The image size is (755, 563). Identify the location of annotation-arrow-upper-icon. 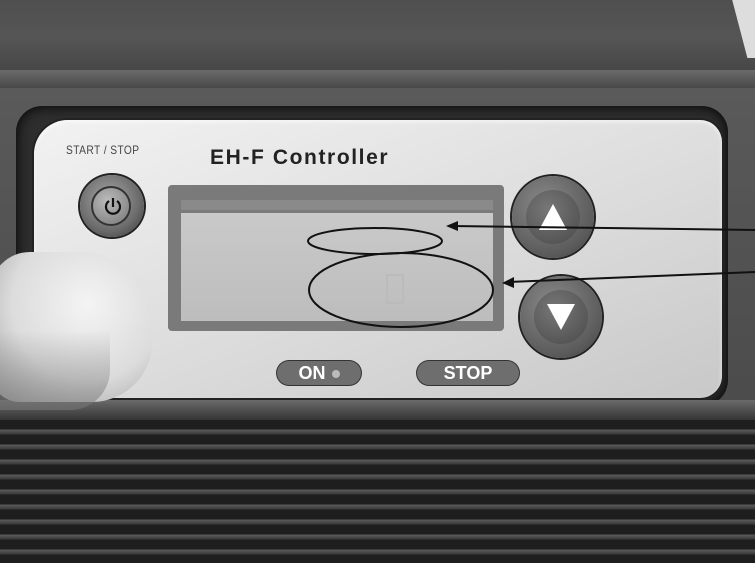
(452, 226).